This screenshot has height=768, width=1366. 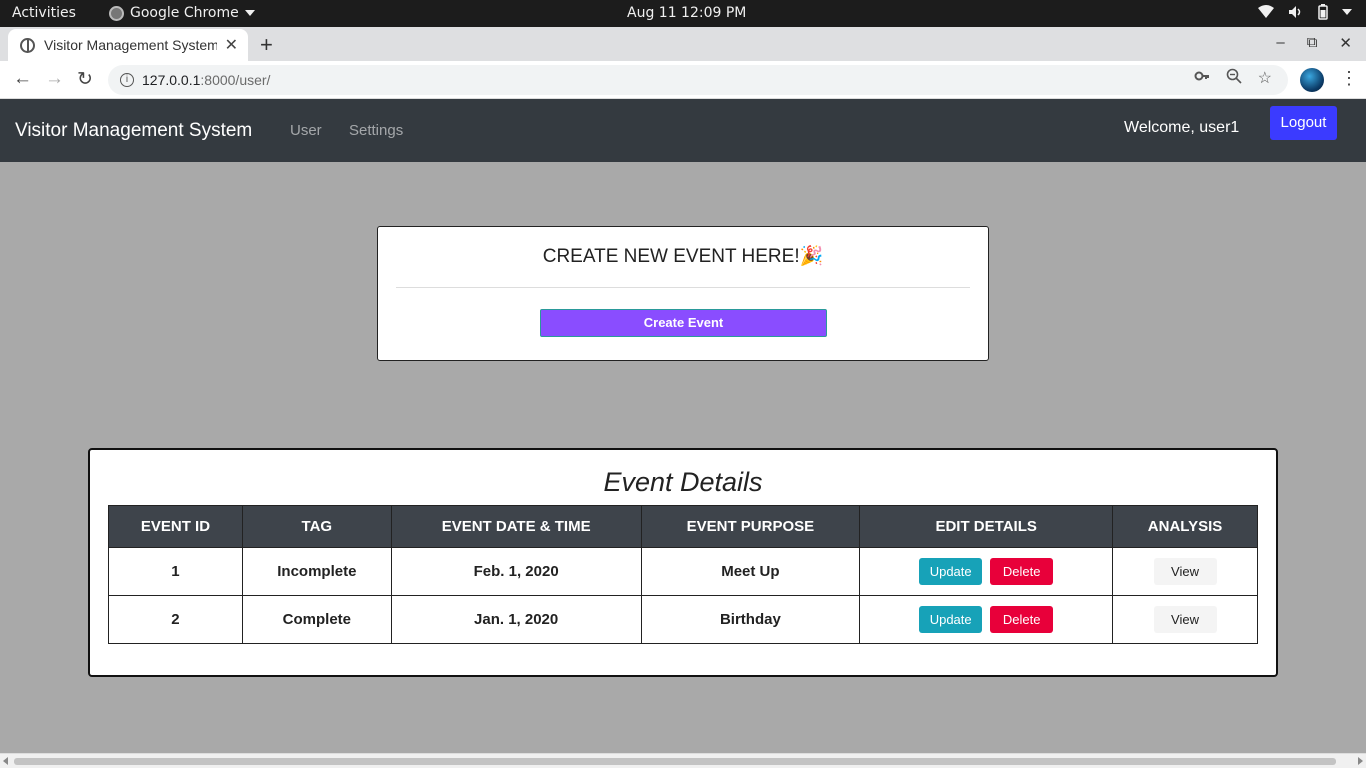 I want to click on horizontal-scrollbar, so click(x=683, y=760).